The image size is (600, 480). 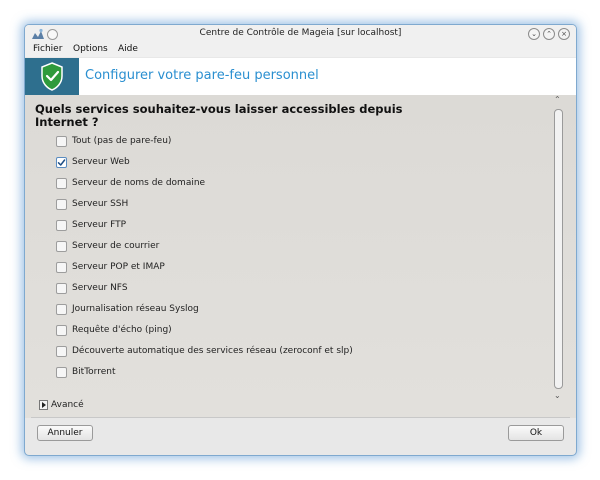 What do you see at coordinates (139, 183) in the screenshot?
I see `service-option-label: Serveur de noms de domaine` at bounding box center [139, 183].